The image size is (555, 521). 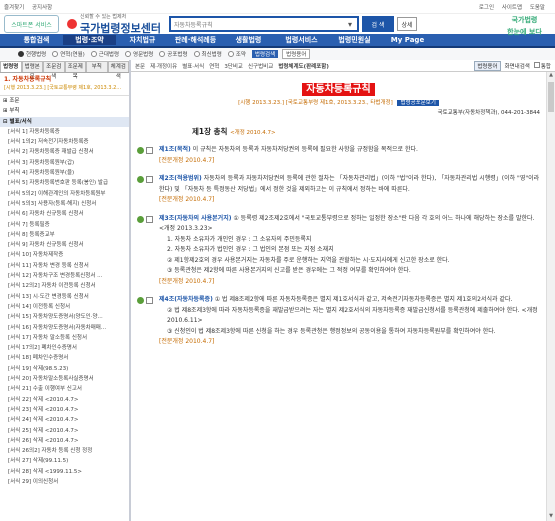 What do you see at coordinates (542, 65) in the screenshot?
I see `integrated-checkbox: 통합` at bounding box center [542, 65].